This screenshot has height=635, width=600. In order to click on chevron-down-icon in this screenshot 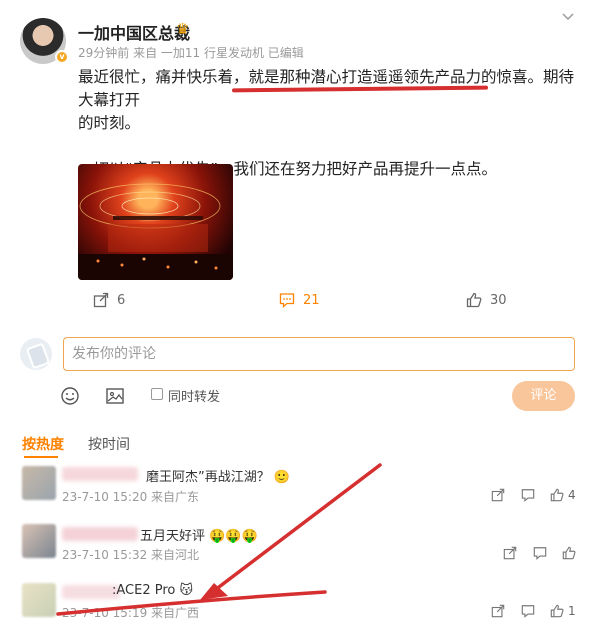, I will do `click(568, 17)`.